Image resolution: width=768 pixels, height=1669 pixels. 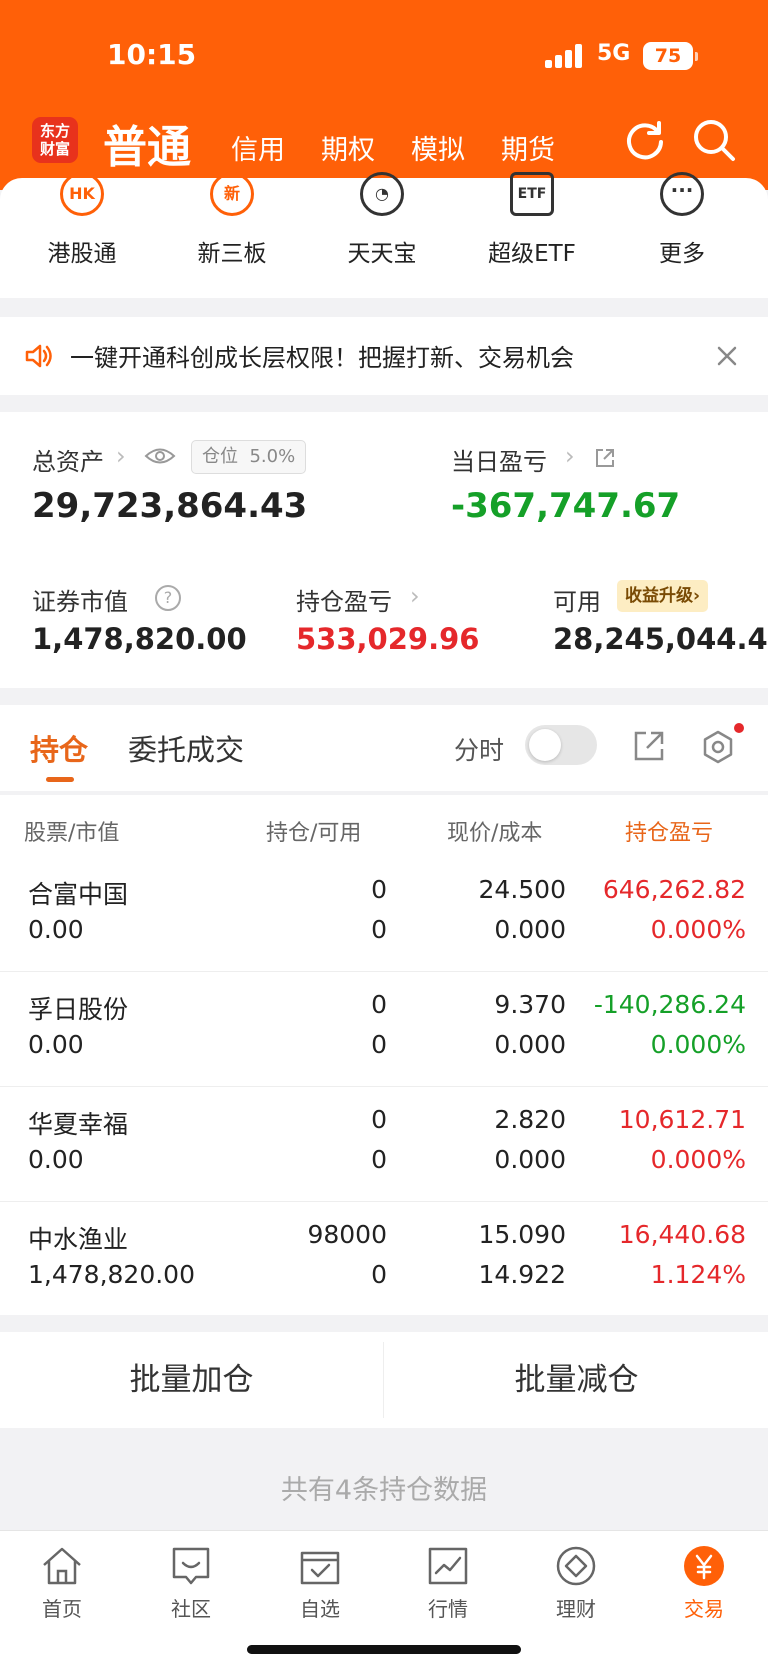 What do you see at coordinates (186, 748) in the screenshot?
I see `tab-orders: 委托成交` at bounding box center [186, 748].